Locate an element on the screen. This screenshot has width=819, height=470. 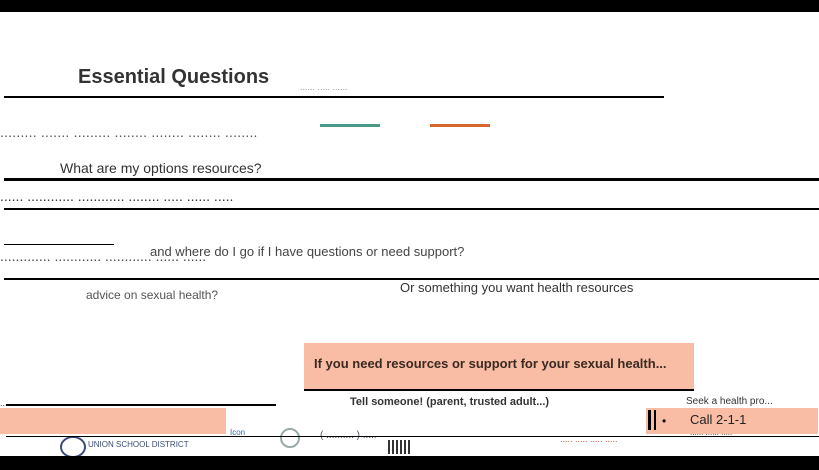
bottom-black-band is located at coordinates (409, 463).